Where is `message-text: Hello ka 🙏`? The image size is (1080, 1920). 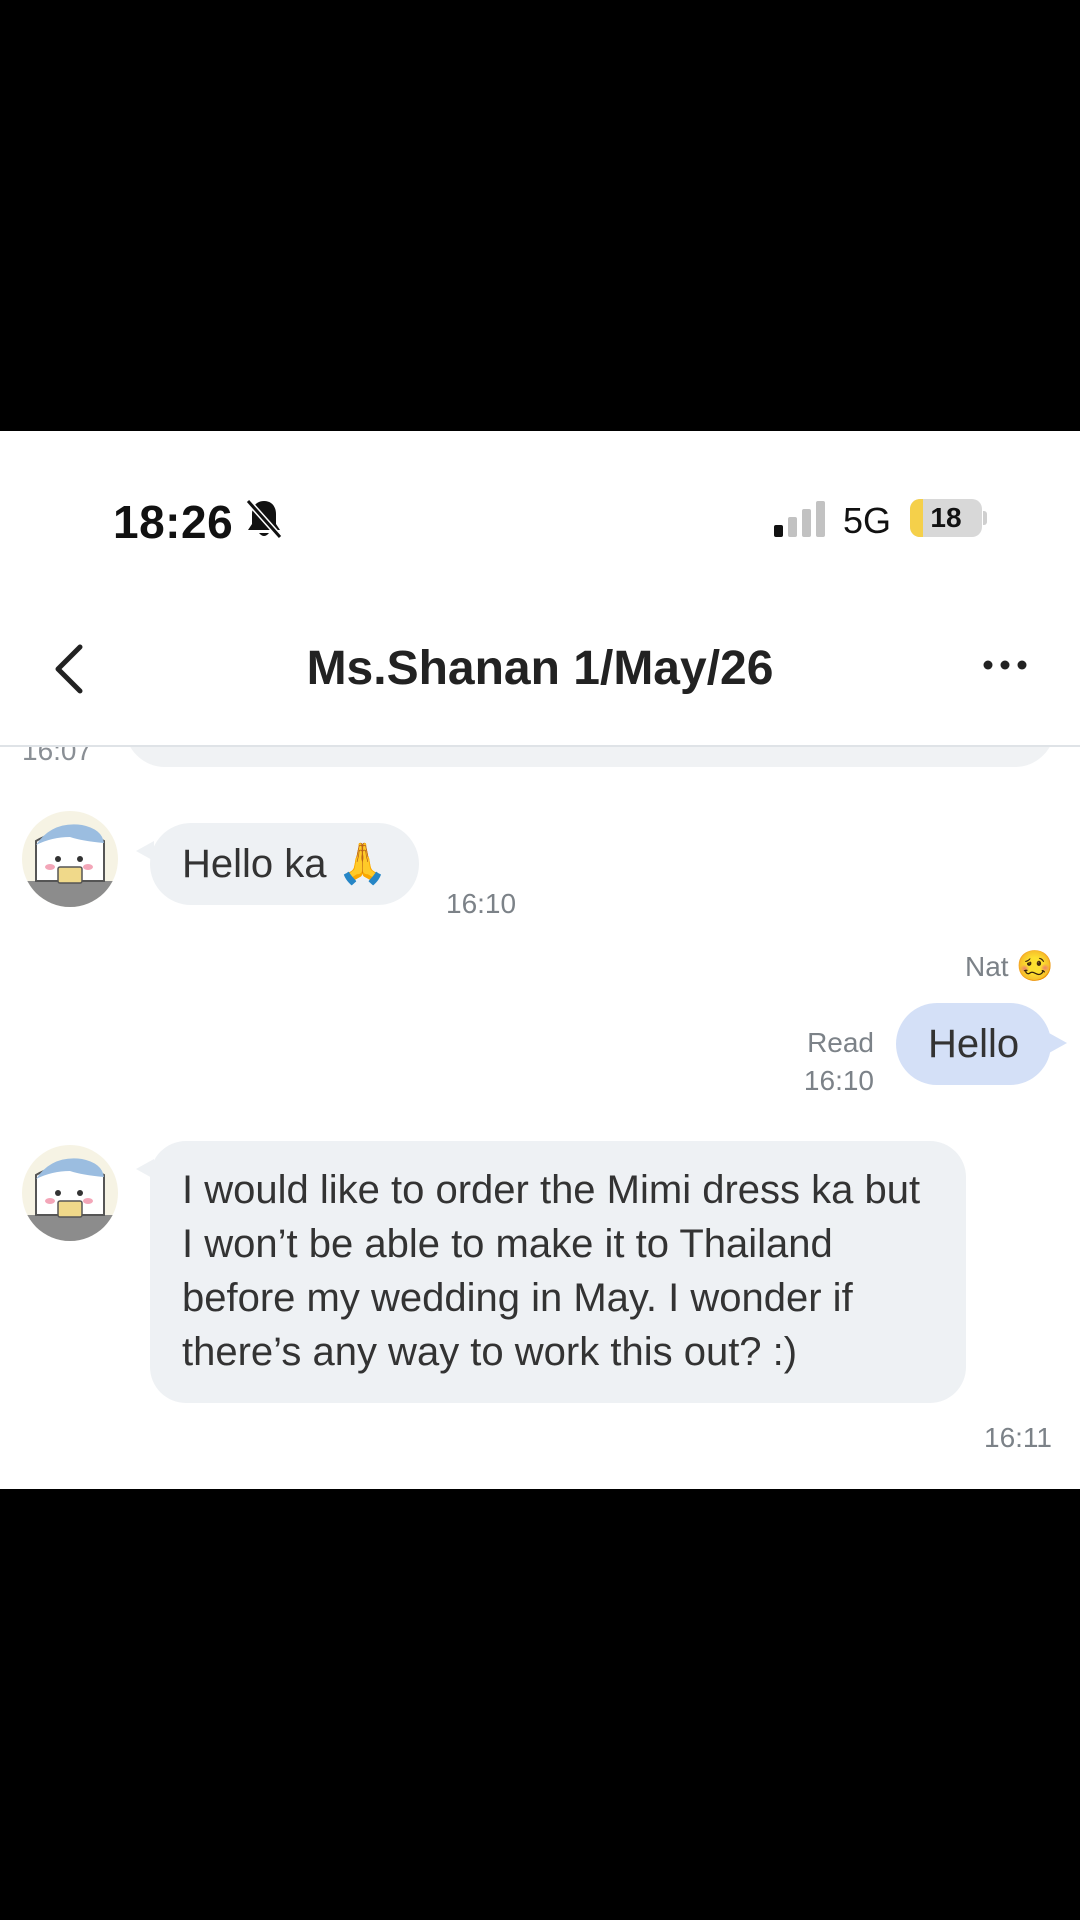 message-text: Hello ka 🙏 is located at coordinates (285, 864).